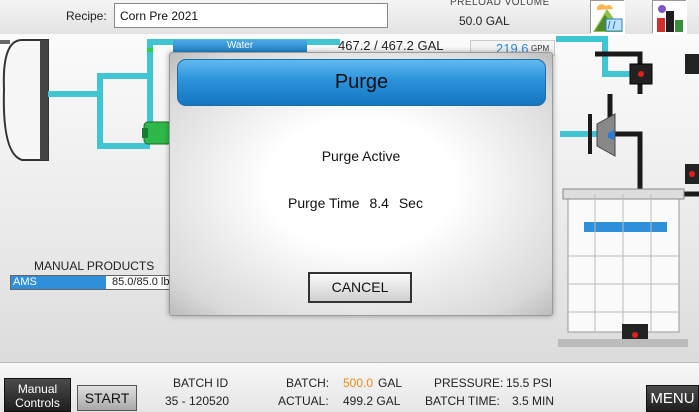  What do you see at coordinates (372, 401) in the screenshot?
I see `actual-value: 499.2 GAL` at bounding box center [372, 401].